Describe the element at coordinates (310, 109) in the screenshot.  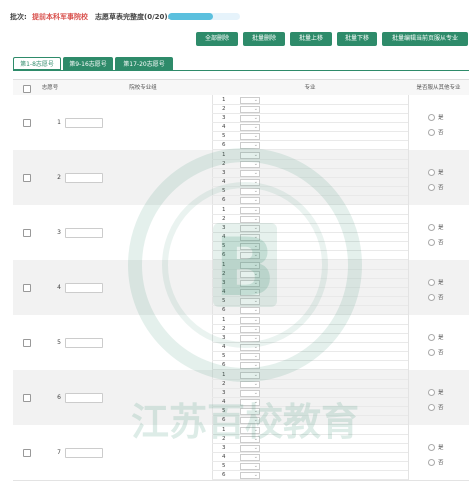
I see `major-slot: 2 ⌄` at that location.